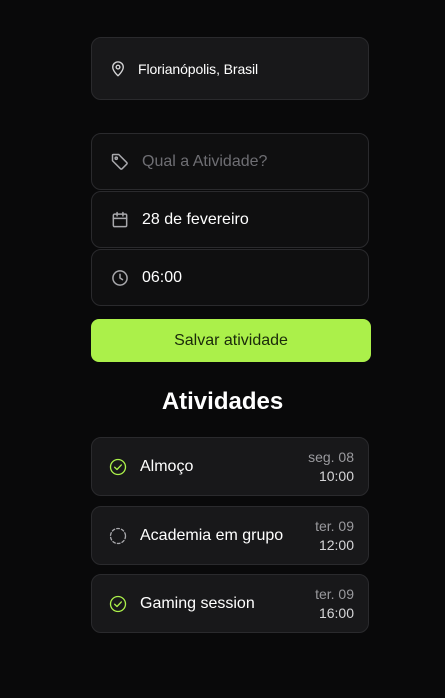 Image resolution: width=445 pixels, height=698 pixels. What do you see at coordinates (212, 535) in the screenshot?
I see `activity-name: Academia em grupo` at bounding box center [212, 535].